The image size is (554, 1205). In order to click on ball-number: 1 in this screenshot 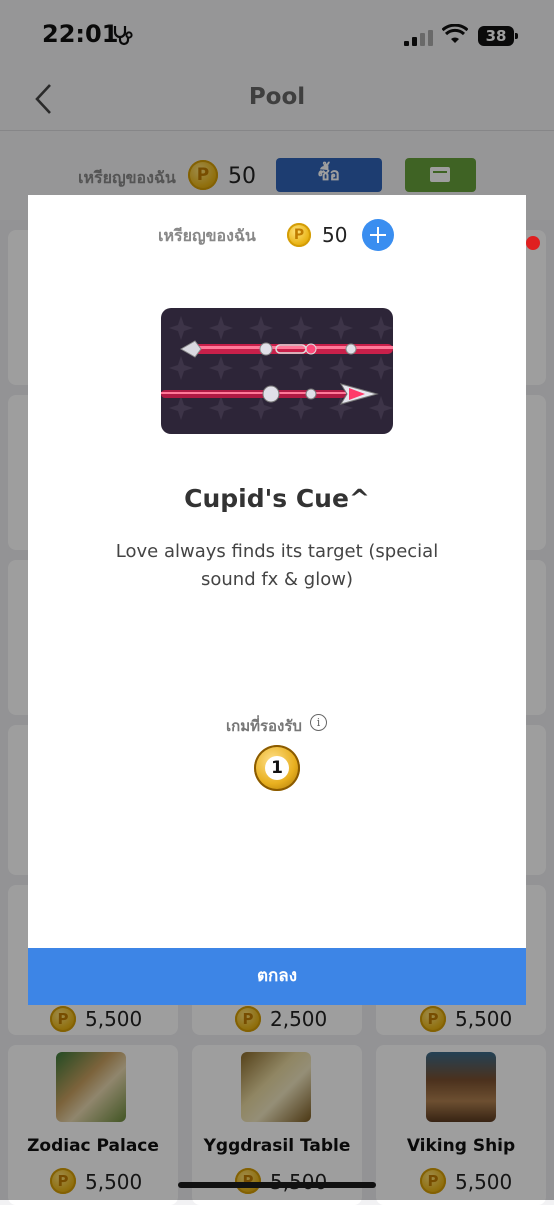, I will do `click(277, 768)`.